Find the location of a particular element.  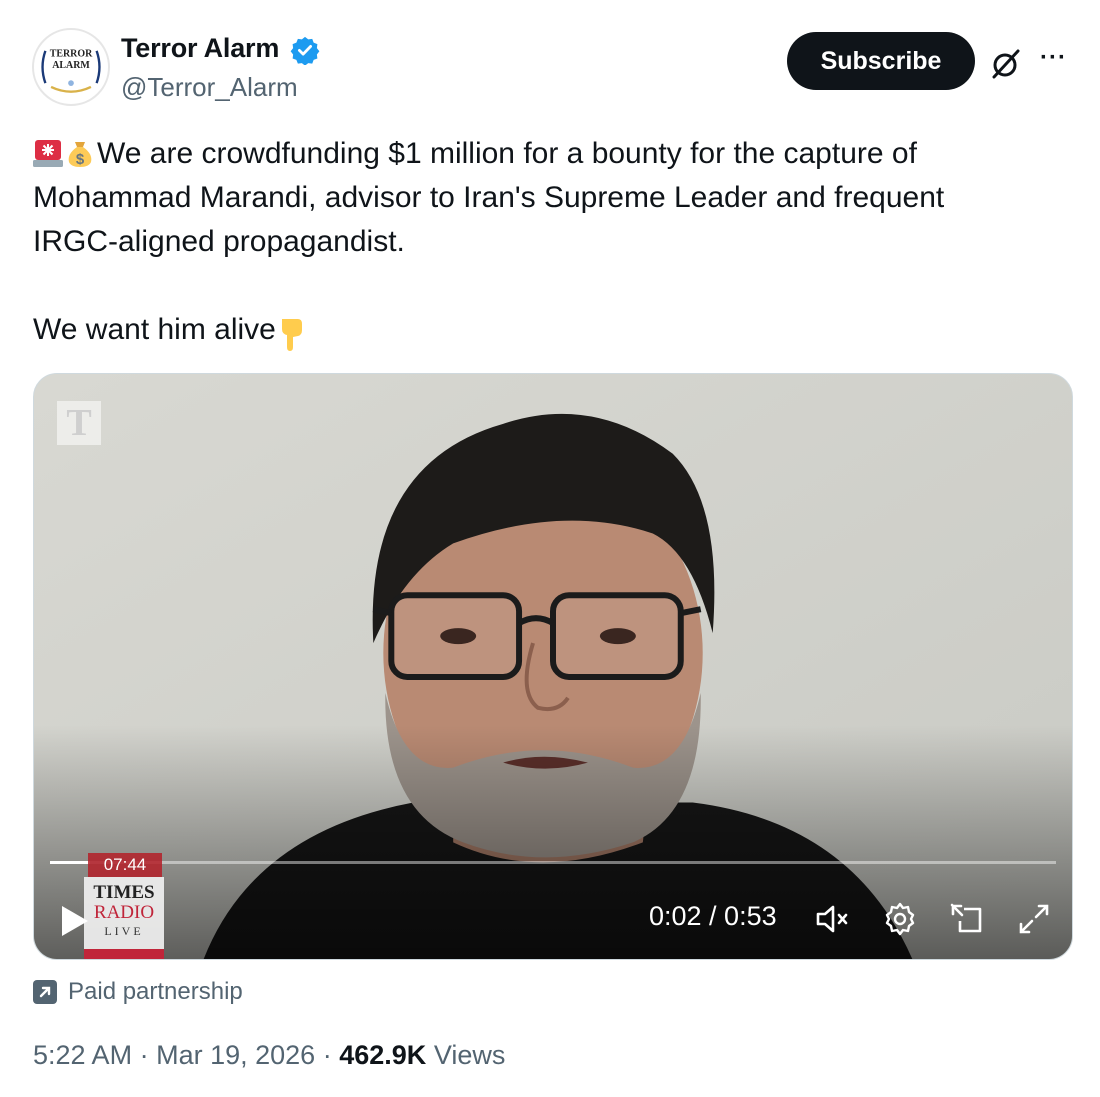

times-radio-logo: TIMES RADIO LIVE is located at coordinates (124, 918).